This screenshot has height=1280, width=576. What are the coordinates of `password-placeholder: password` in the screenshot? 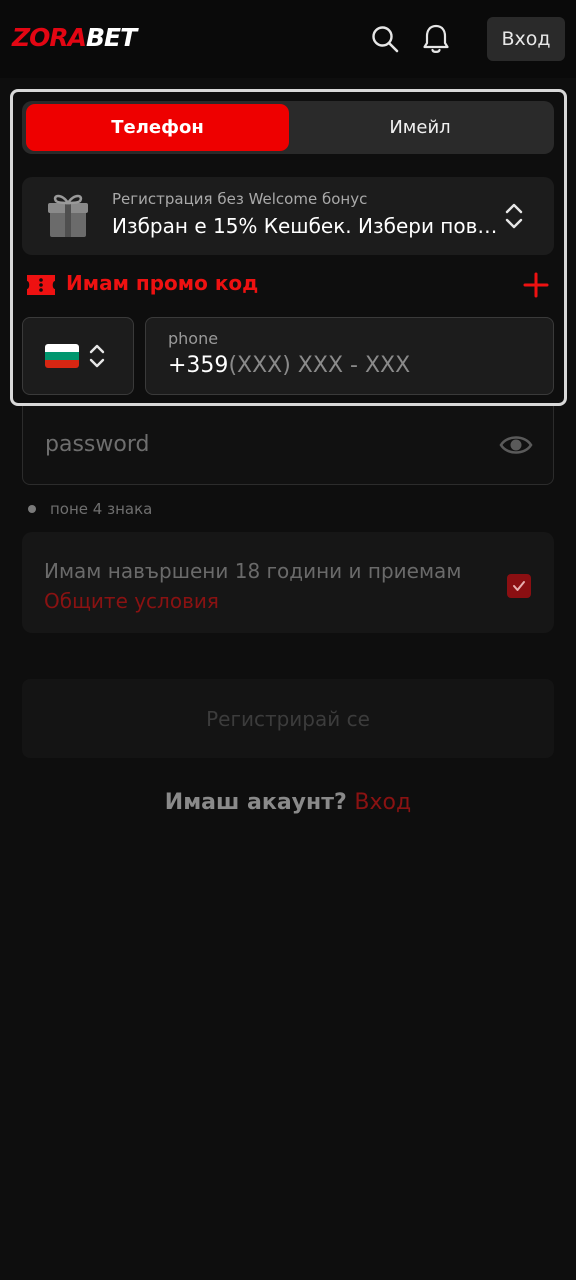 It's located at (97, 444).